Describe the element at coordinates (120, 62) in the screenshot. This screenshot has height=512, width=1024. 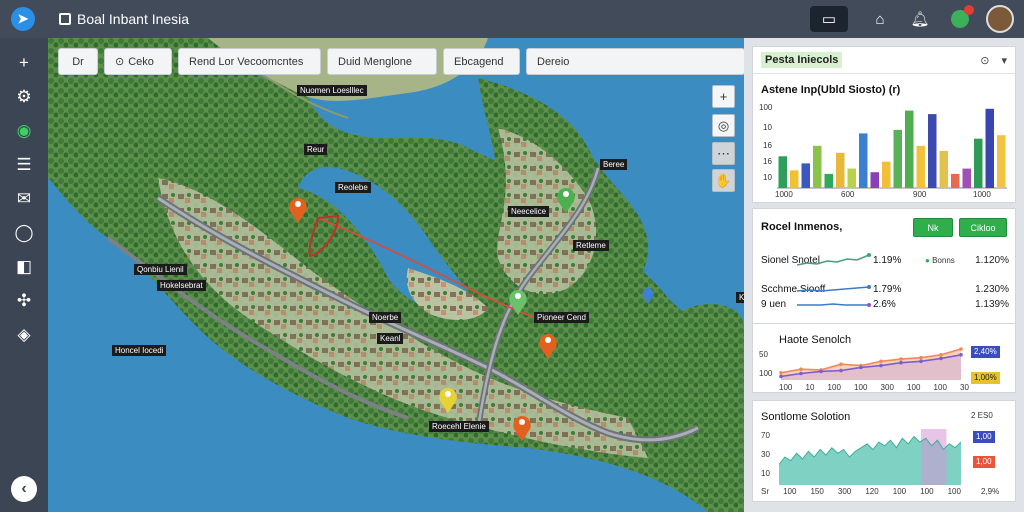
I see `filter-icon: ⊙` at that location.